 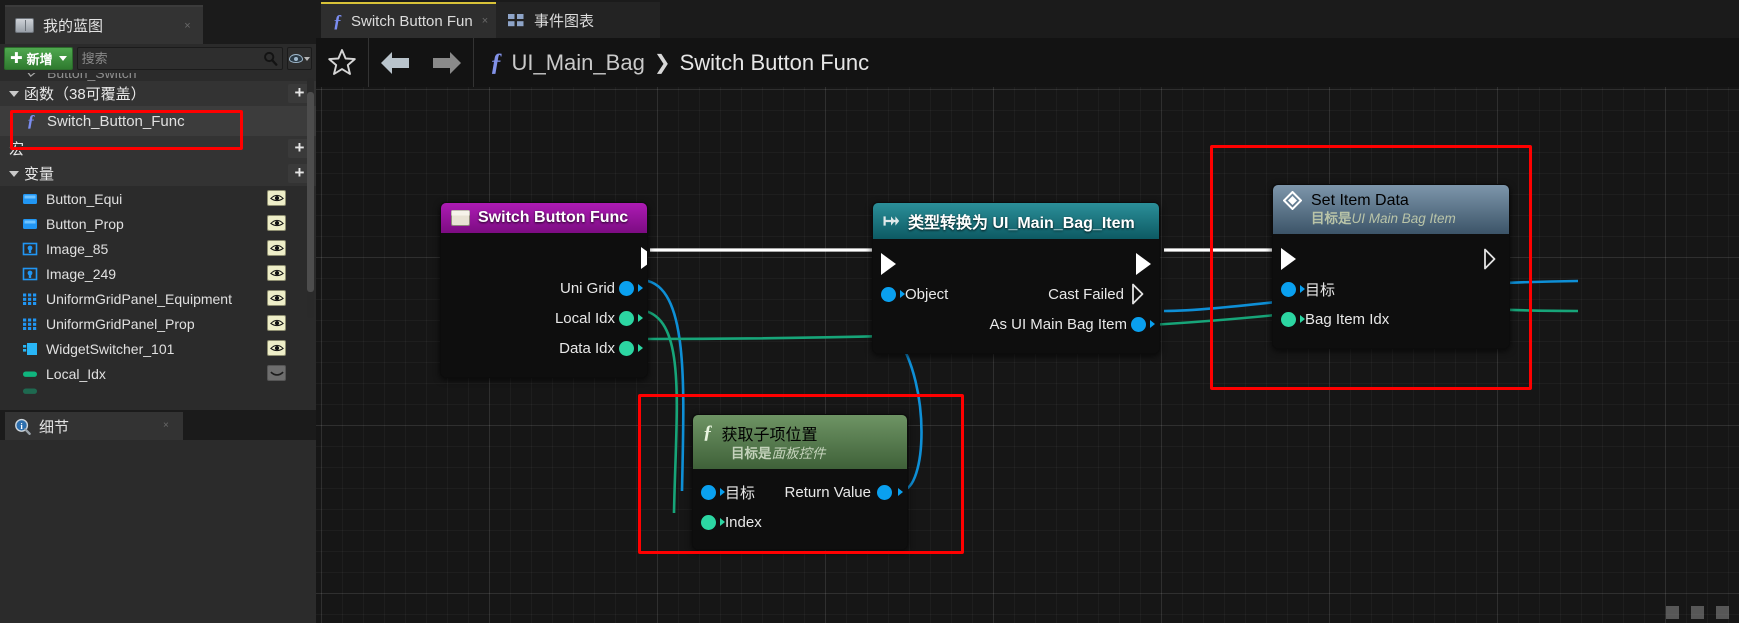 What do you see at coordinates (395, 62) in the screenshot?
I see `back-button` at bounding box center [395, 62].